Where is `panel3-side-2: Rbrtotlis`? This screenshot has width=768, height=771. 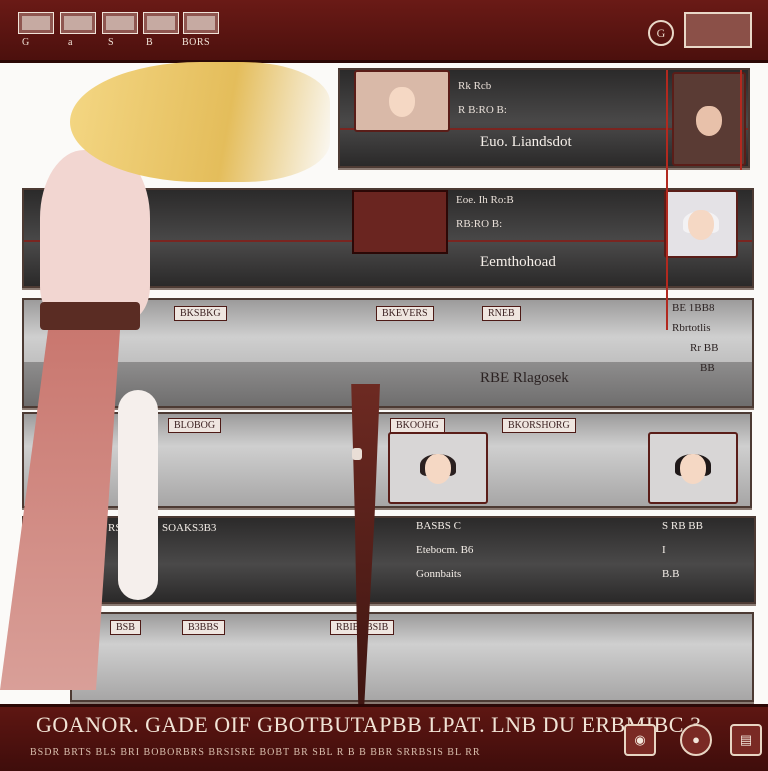
panel3-side-2: Rbrtotlis is located at coordinates (691, 328).